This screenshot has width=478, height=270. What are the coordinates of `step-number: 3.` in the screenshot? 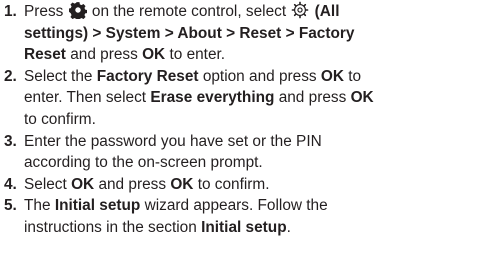 It's located at (10, 141).